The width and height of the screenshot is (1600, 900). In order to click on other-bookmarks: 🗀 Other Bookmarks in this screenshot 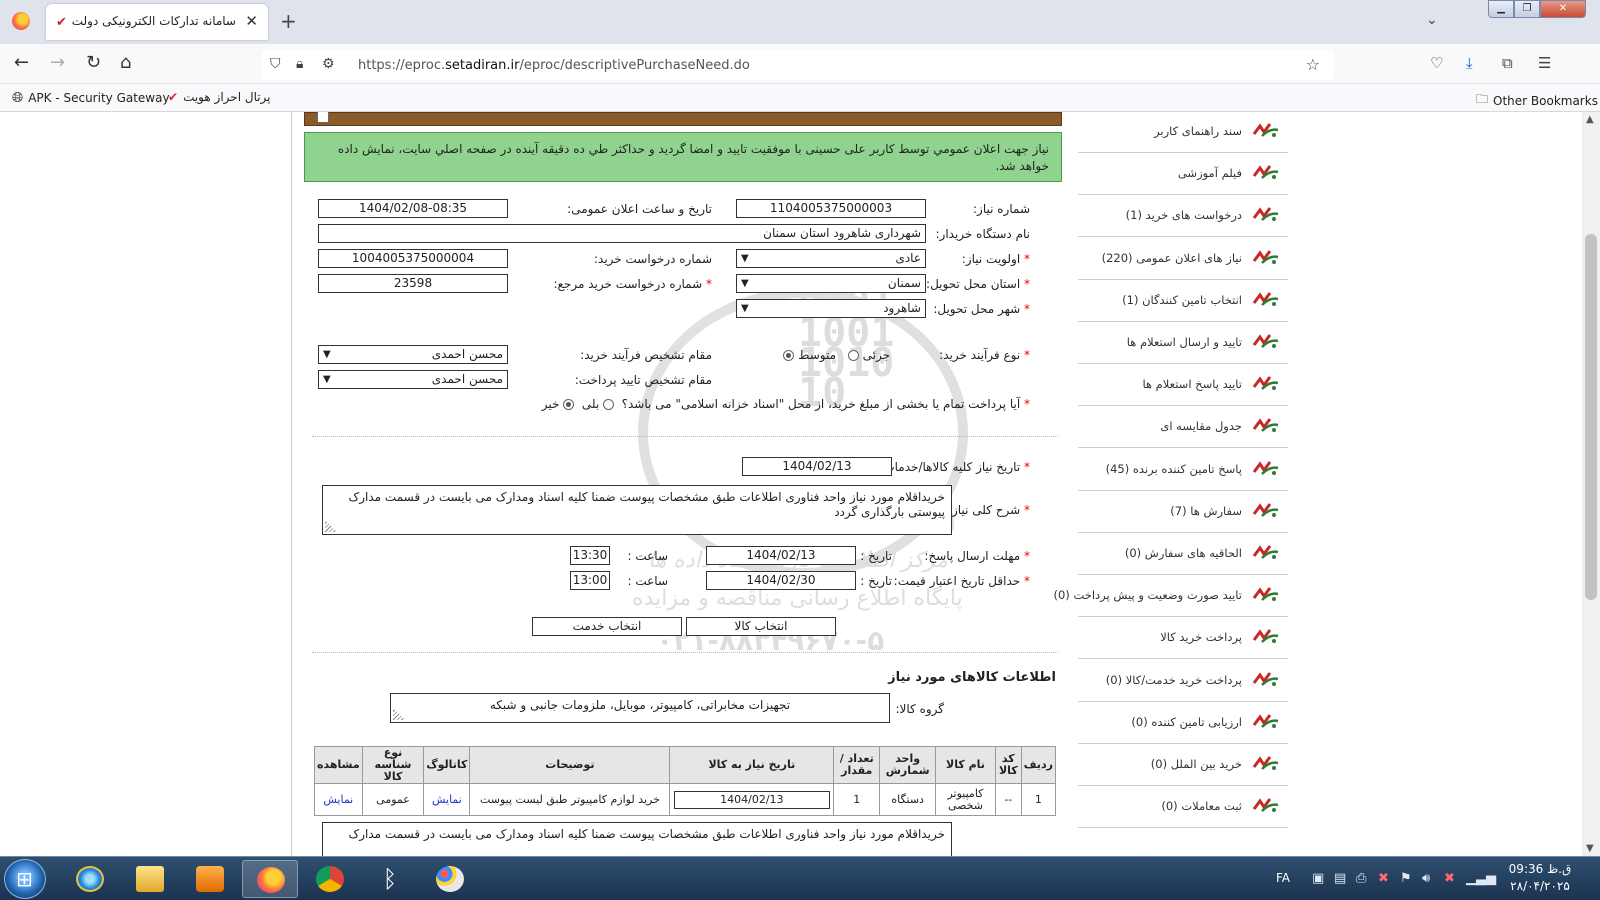, I will do `click(1537, 100)`.